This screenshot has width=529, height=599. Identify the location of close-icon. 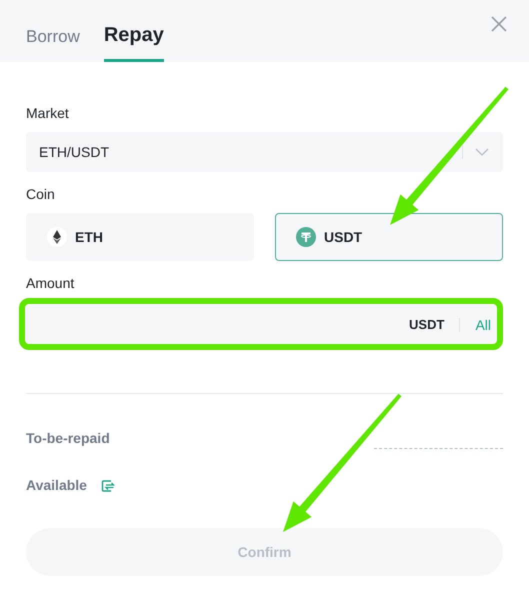
(499, 24).